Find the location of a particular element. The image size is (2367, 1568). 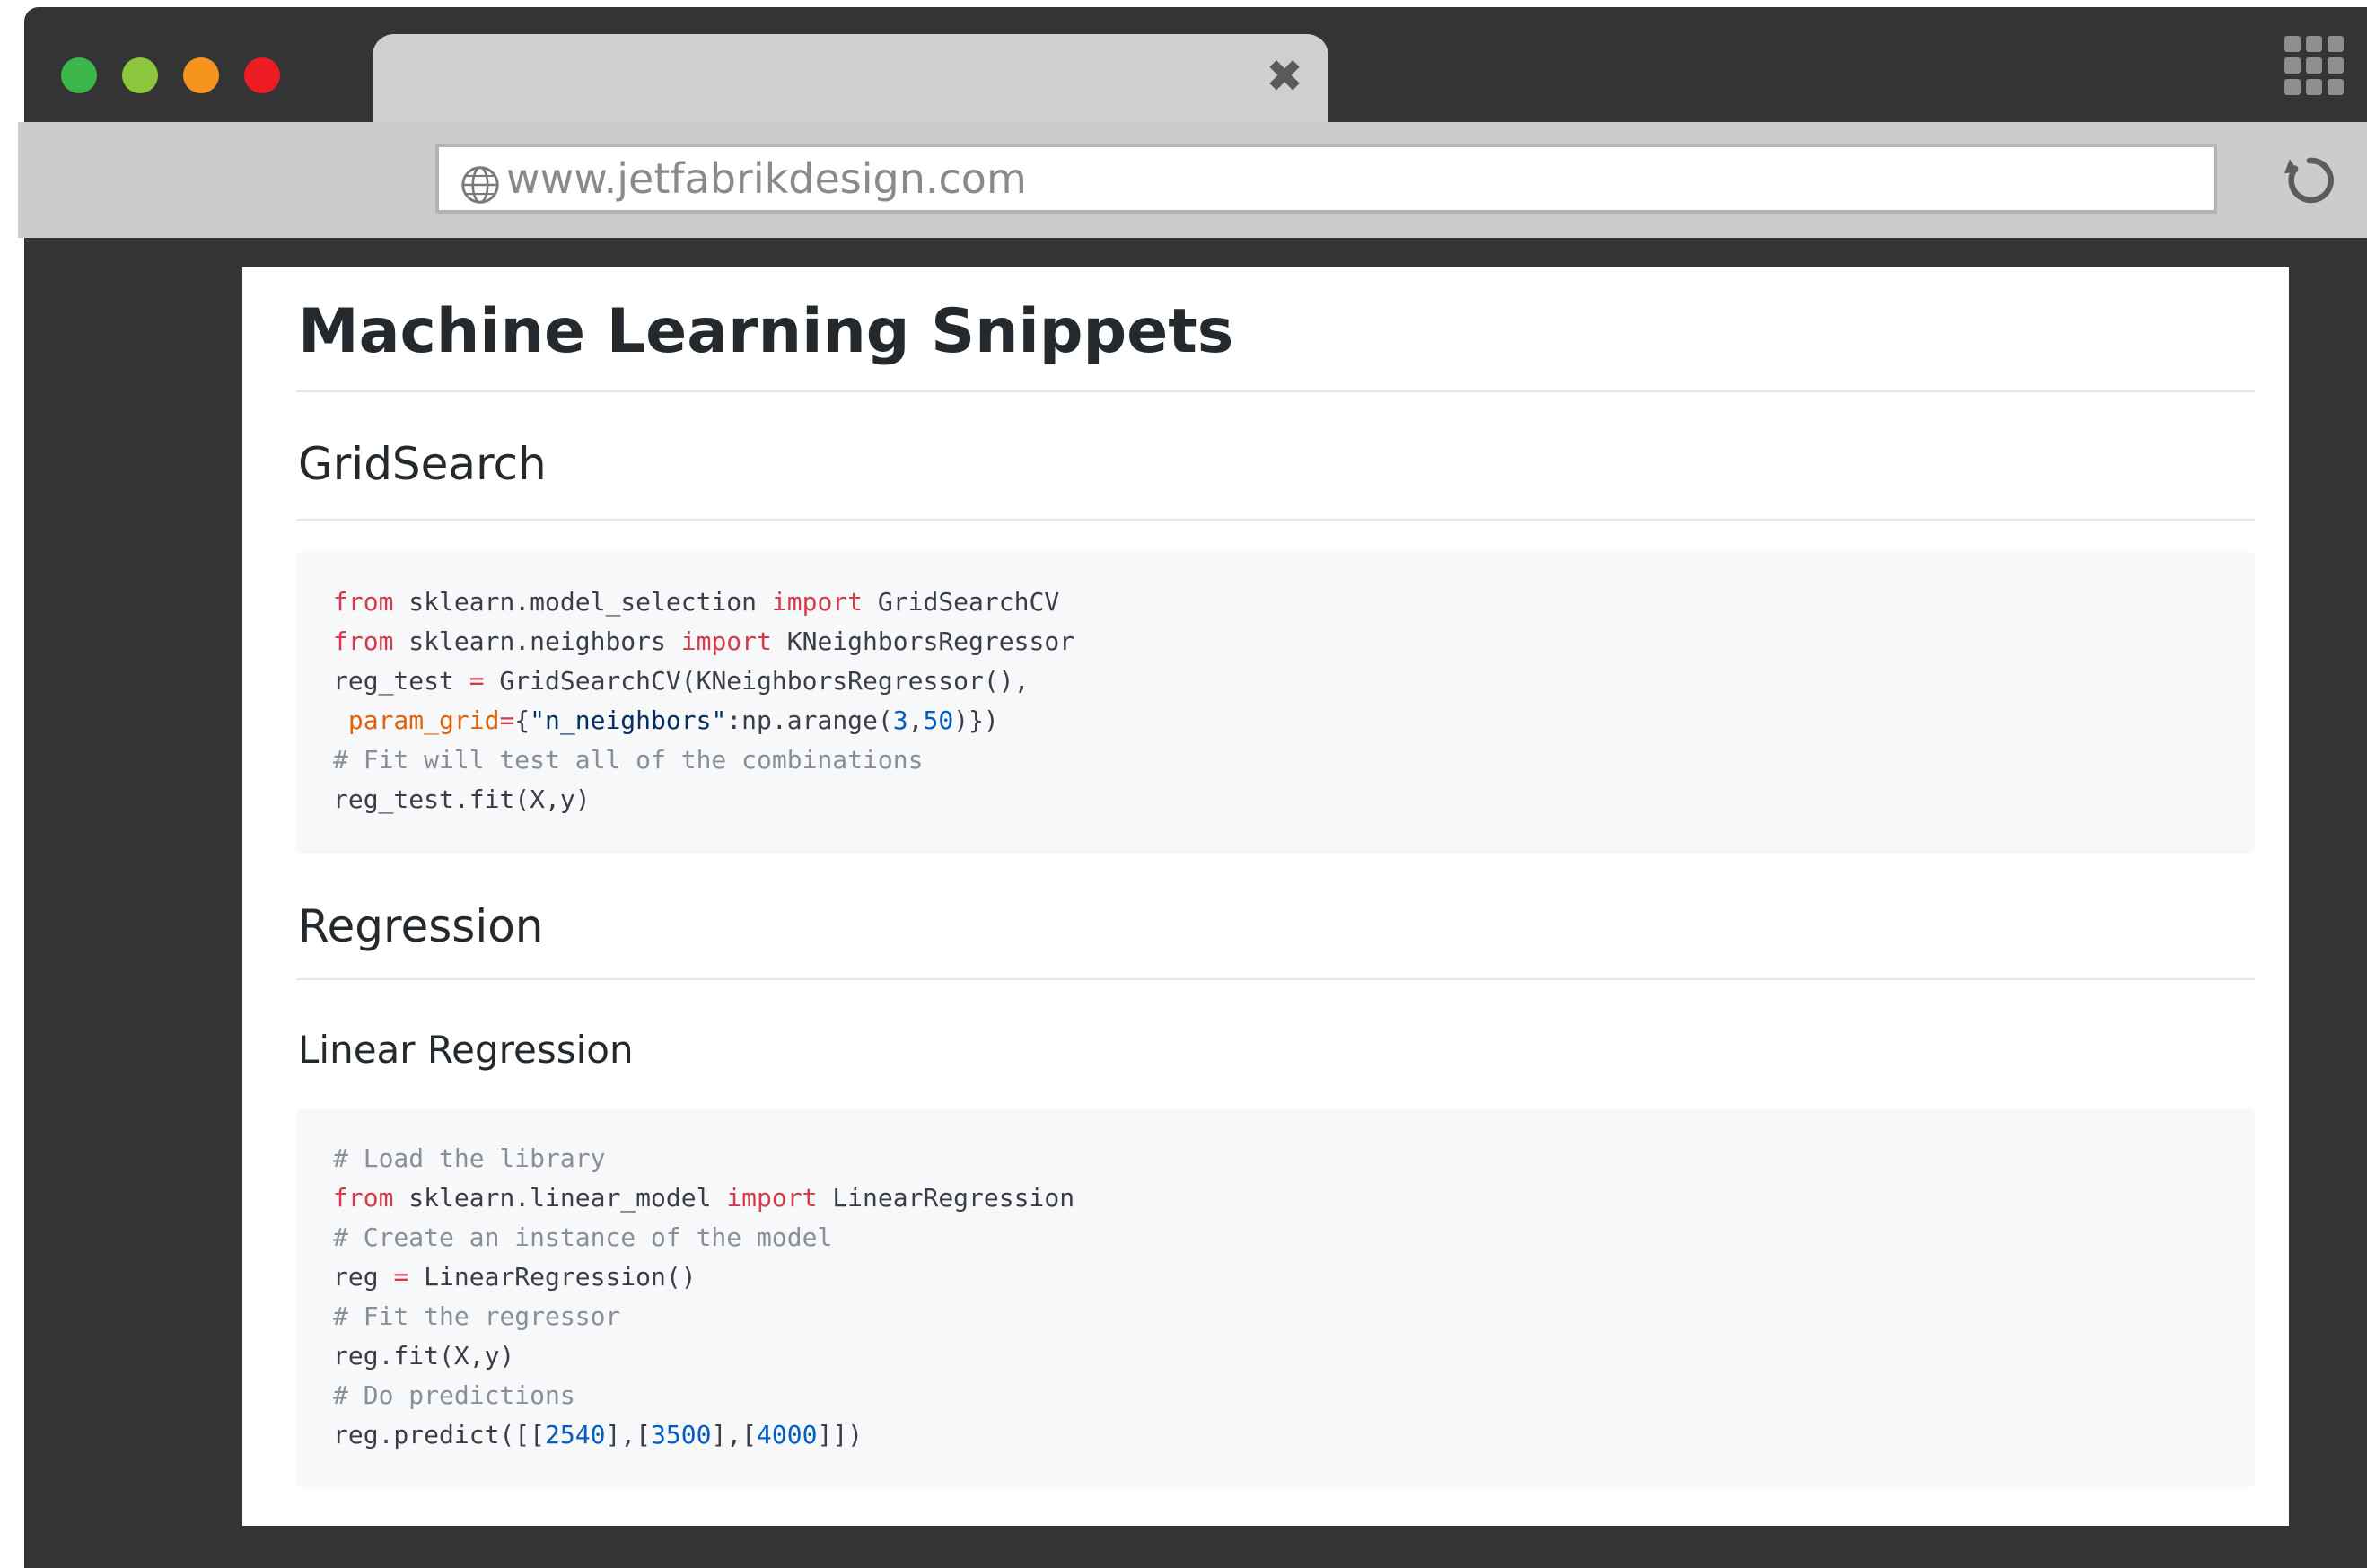

code-line: # Create an instance of the model is located at coordinates (1294, 1237).